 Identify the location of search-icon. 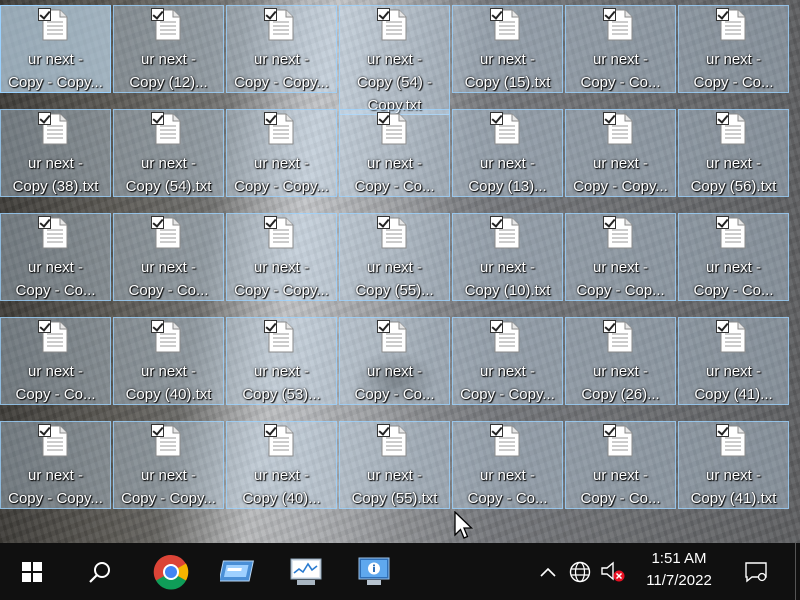
(99, 572).